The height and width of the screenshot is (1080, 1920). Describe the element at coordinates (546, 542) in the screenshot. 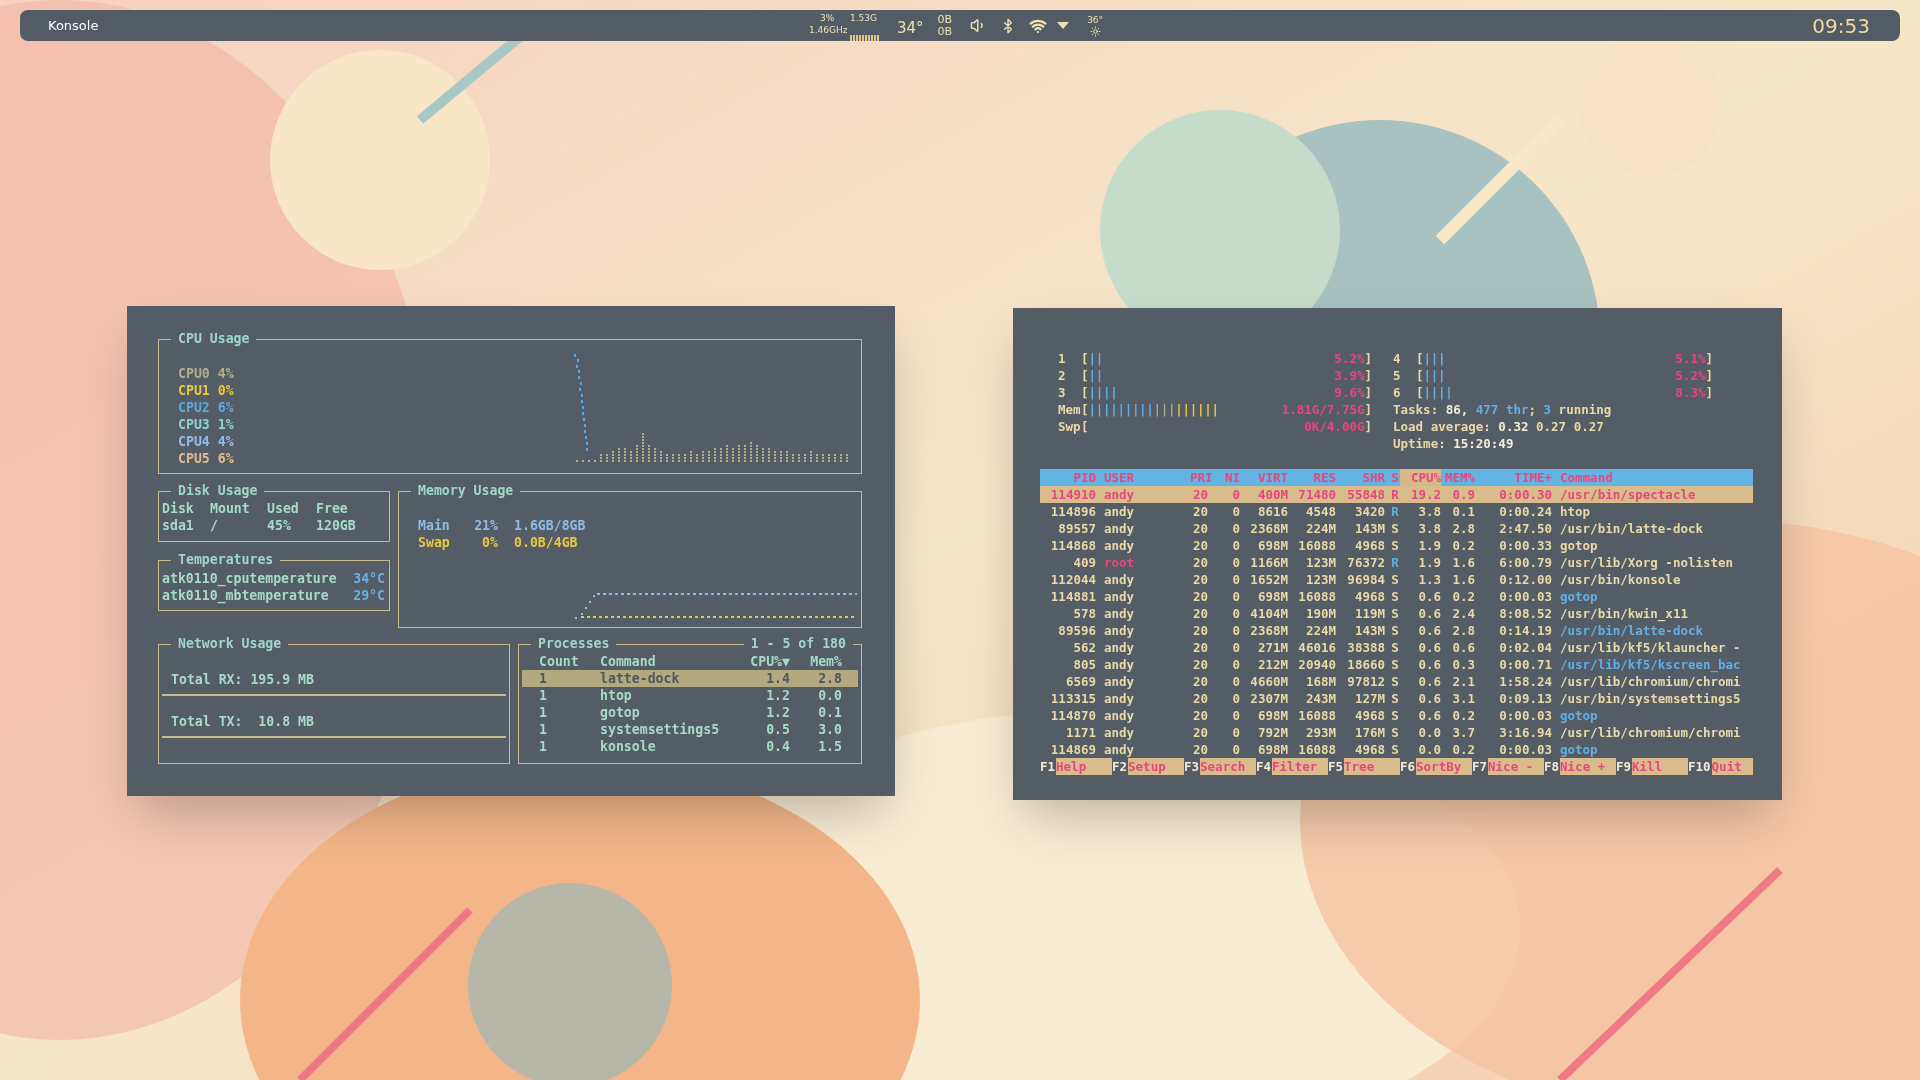

I see `memory-amount: 0.0B/4GB` at that location.